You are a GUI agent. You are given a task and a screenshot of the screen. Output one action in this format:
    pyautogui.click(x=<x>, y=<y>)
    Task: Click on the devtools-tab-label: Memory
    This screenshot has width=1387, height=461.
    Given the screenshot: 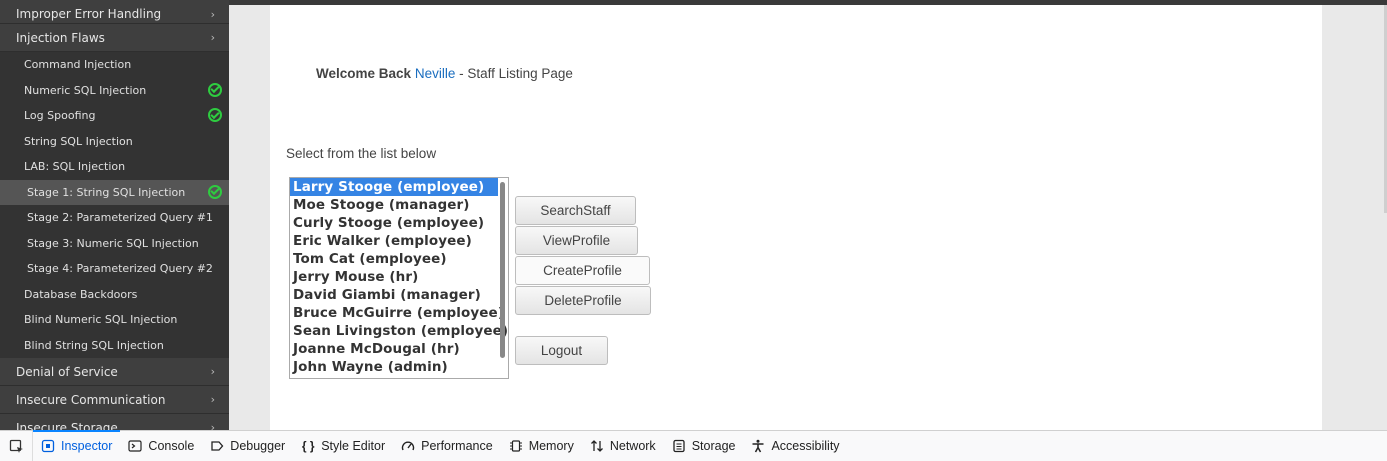 What is the action you would take?
    pyautogui.click(x=551, y=446)
    